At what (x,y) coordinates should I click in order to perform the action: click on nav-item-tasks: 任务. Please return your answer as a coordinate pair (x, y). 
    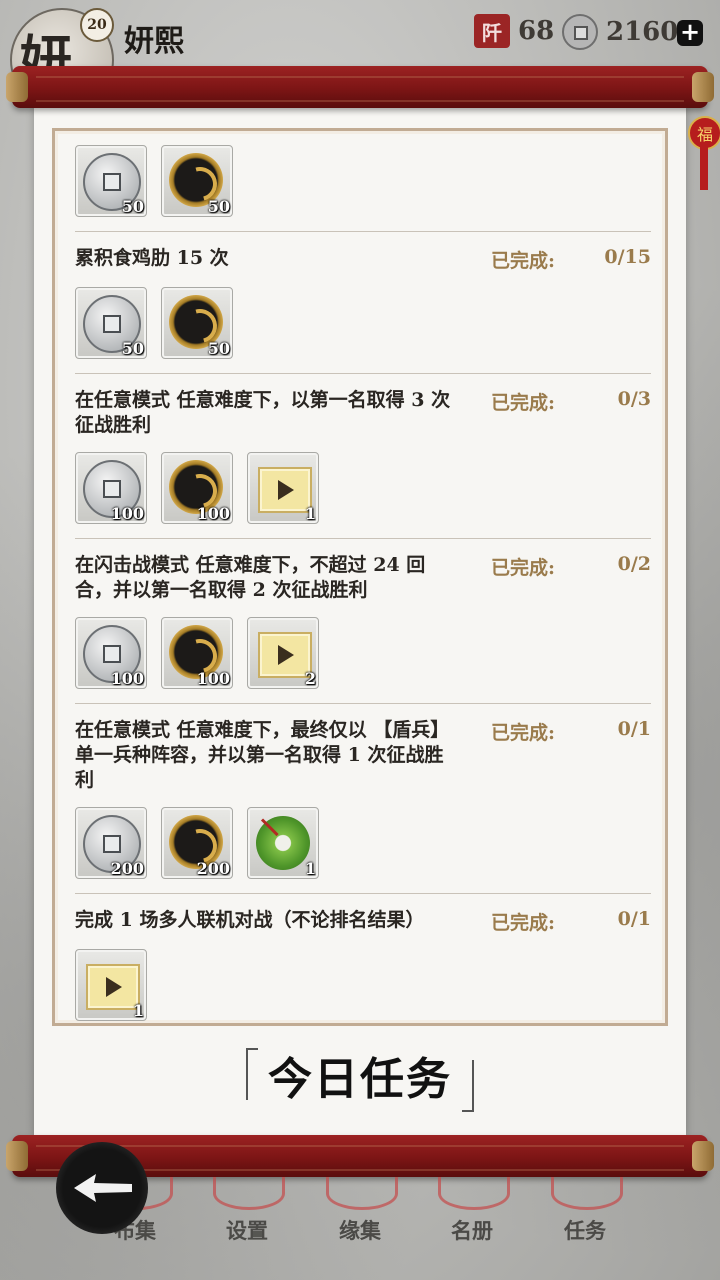
    Looking at the image, I should click on (585, 1220).